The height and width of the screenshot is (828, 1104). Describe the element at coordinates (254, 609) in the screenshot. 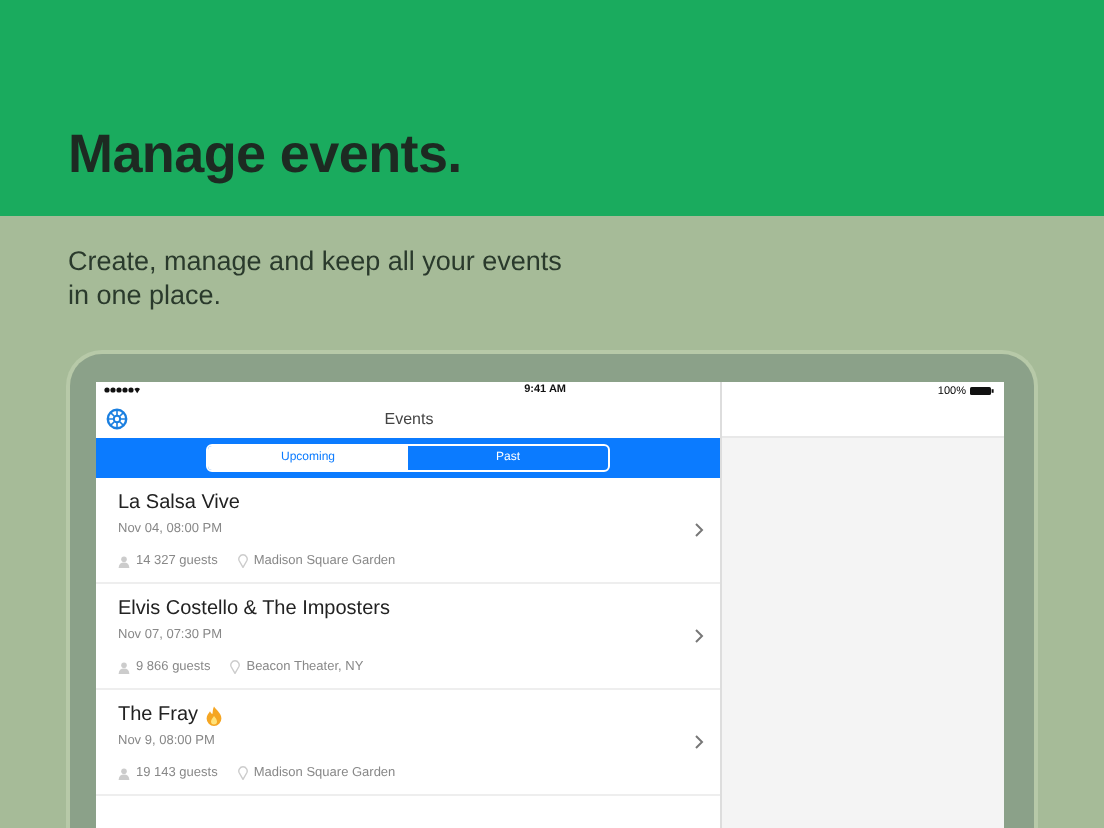

I see `event-name: Elvis Costello & The Imposters` at that location.